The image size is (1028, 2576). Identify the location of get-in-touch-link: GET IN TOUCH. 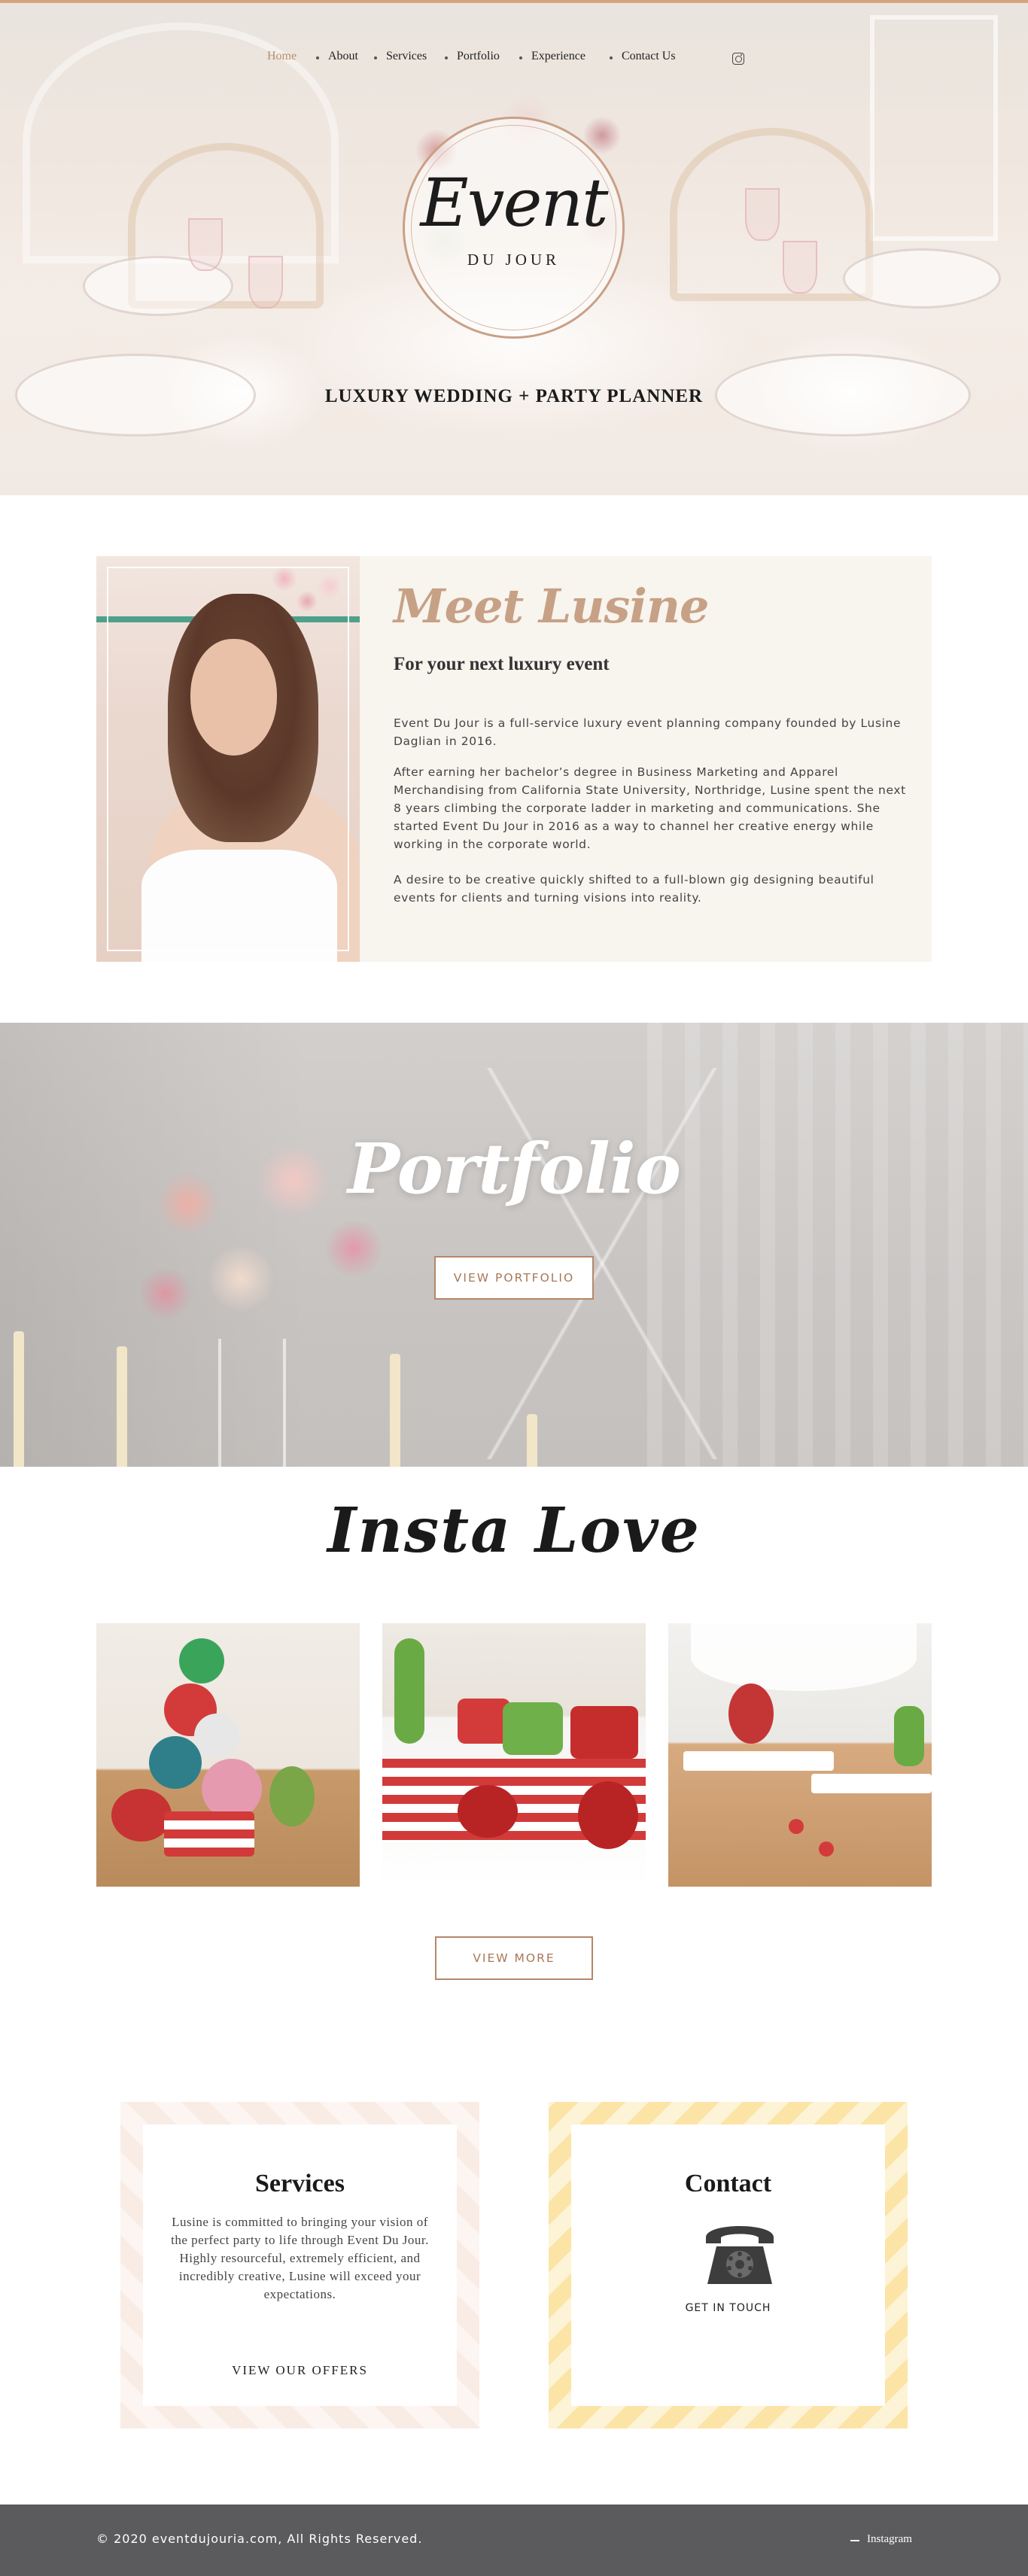
(728, 2308).